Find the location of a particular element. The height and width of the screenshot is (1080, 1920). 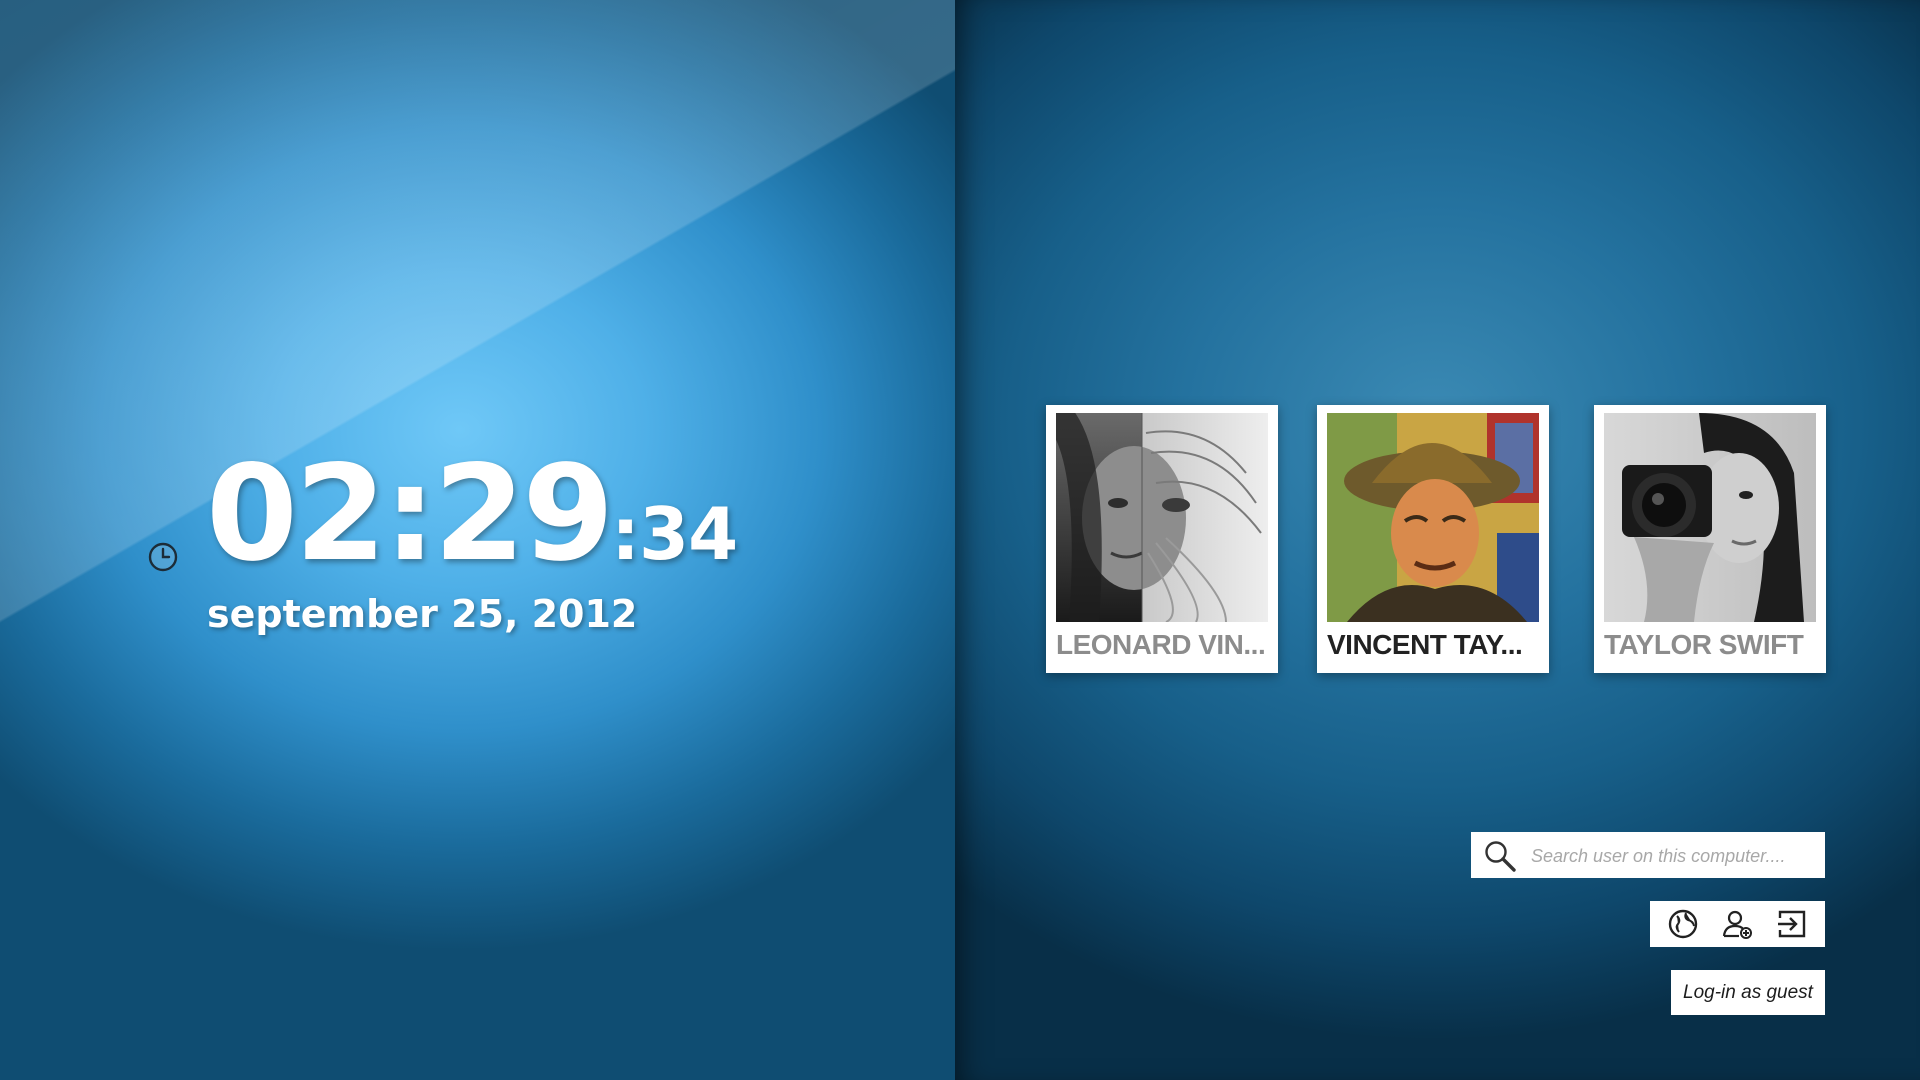

sign-in-icon is located at coordinates (1791, 924).